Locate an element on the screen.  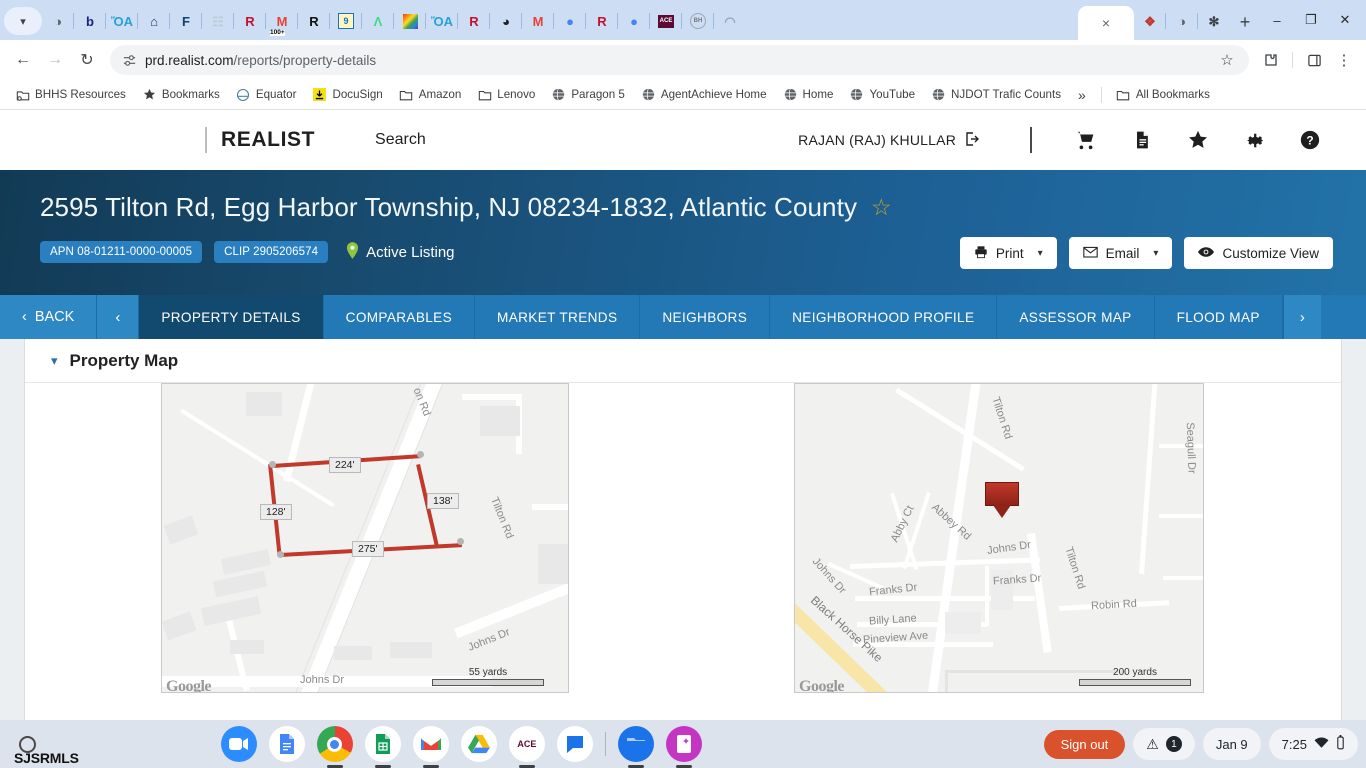
site-settings-icon is located at coordinates (129, 60).